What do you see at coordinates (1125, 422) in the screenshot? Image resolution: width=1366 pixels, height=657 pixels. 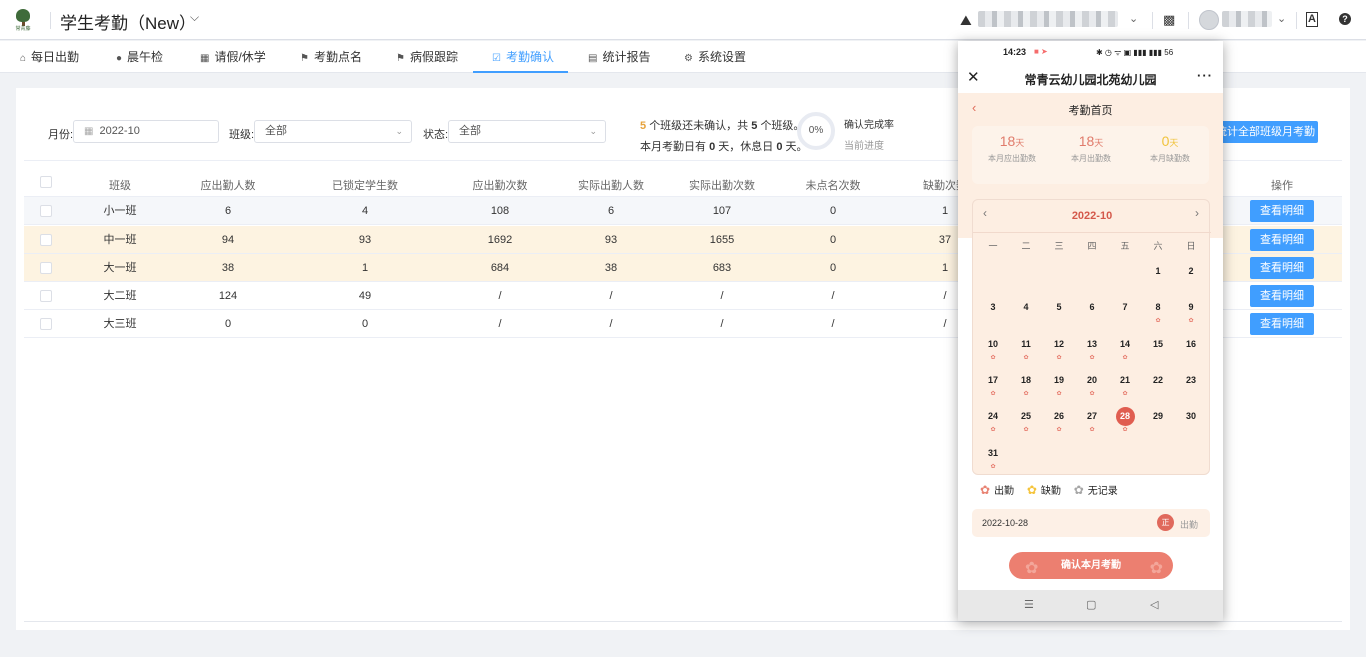 I see `calendar-day: 28 ✿` at bounding box center [1125, 422].